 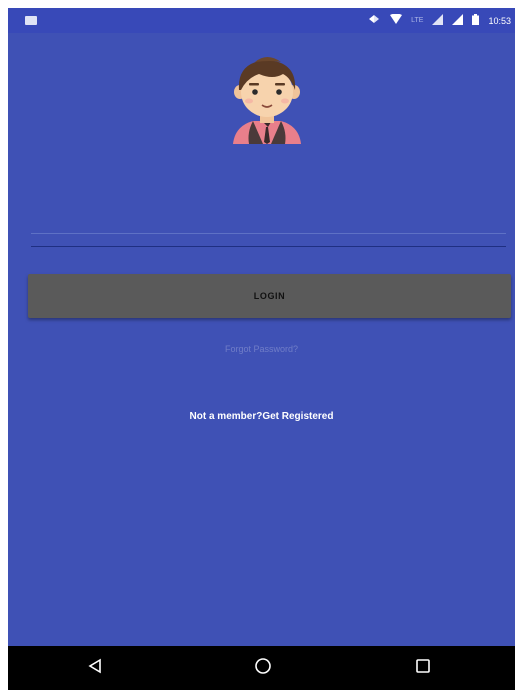 I want to click on data-sync-icon, so click(x=374, y=21).